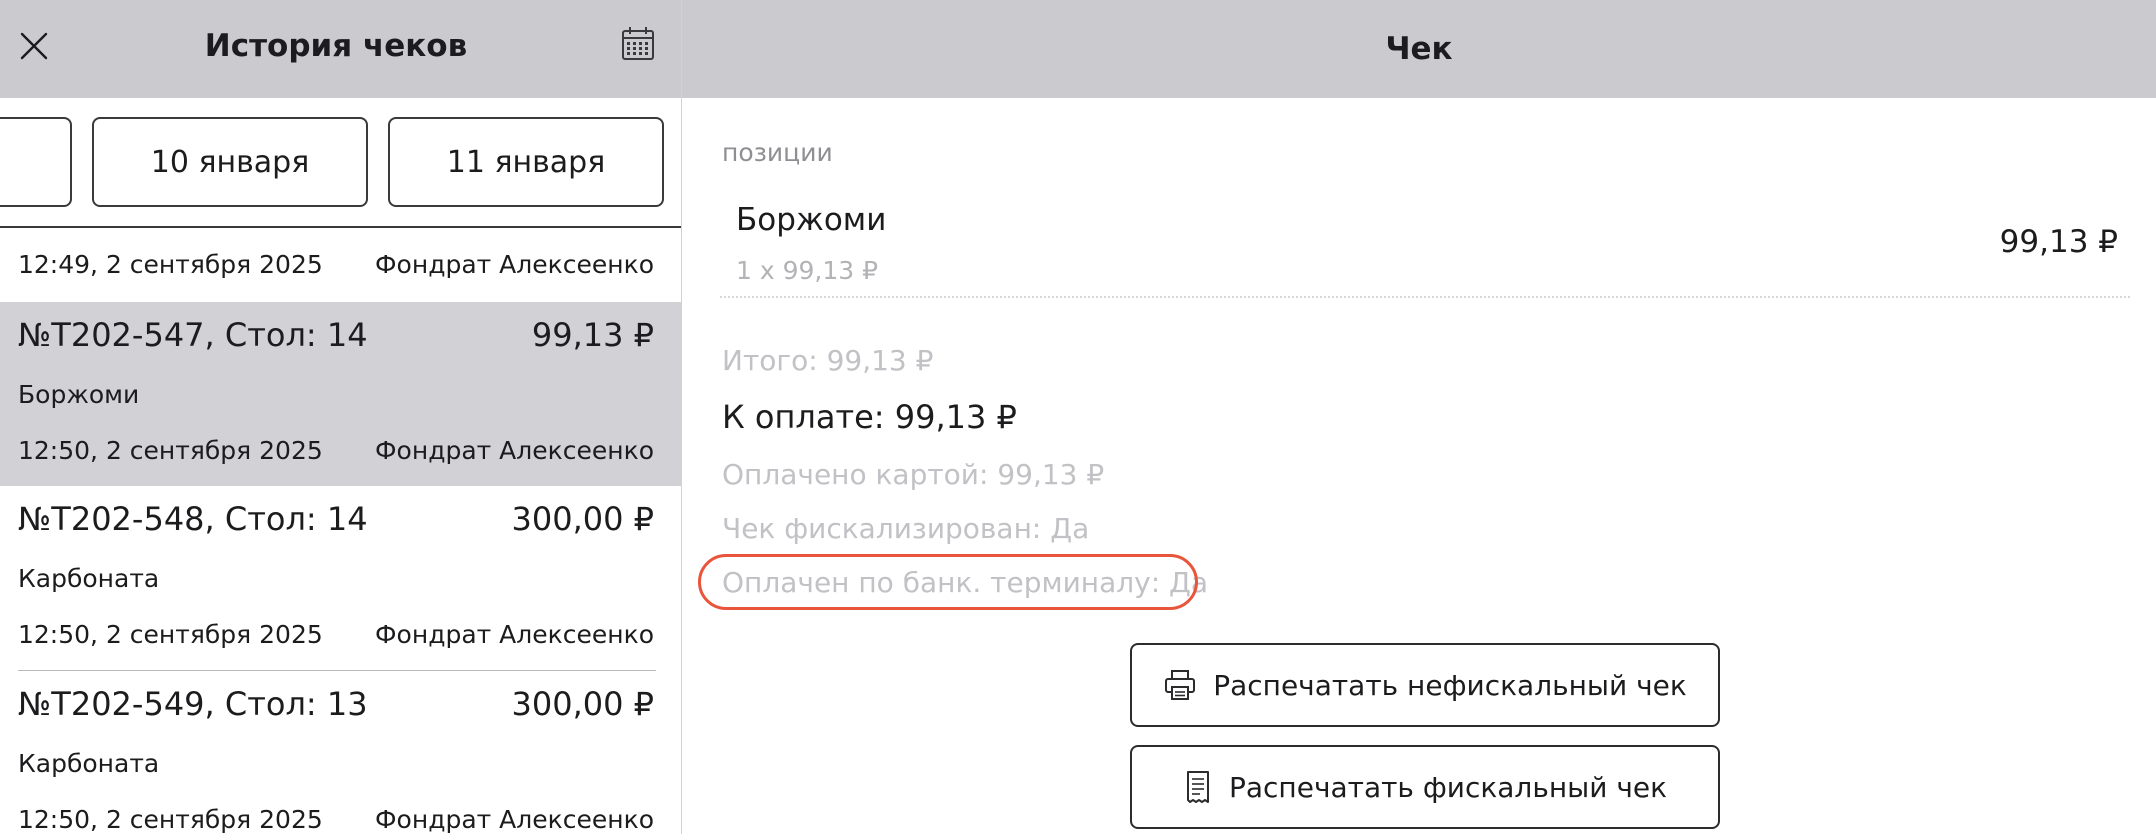 The image size is (2156, 834). What do you see at coordinates (193, 335) in the screenshot?
I see `receipt-number: №Т202-547, Стол: 14` at bounding box center [193, 335].